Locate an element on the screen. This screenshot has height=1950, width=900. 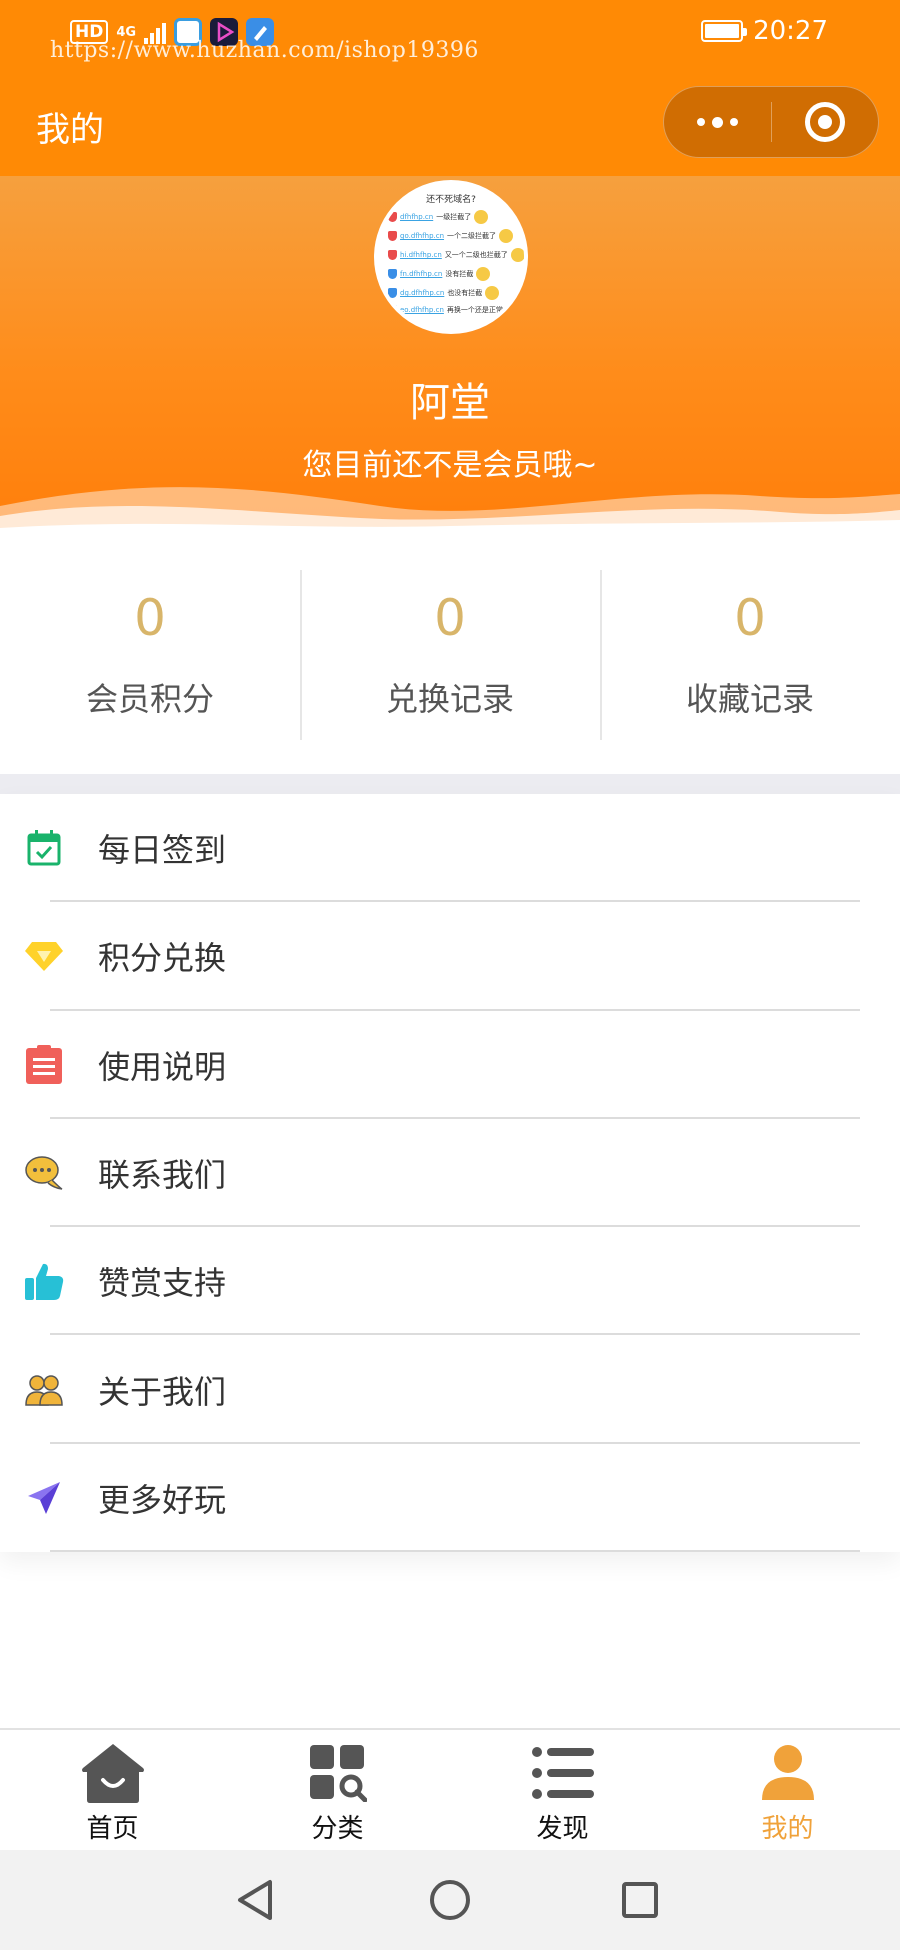
tab-category: 分类 is located at coordinates (337, 1790).